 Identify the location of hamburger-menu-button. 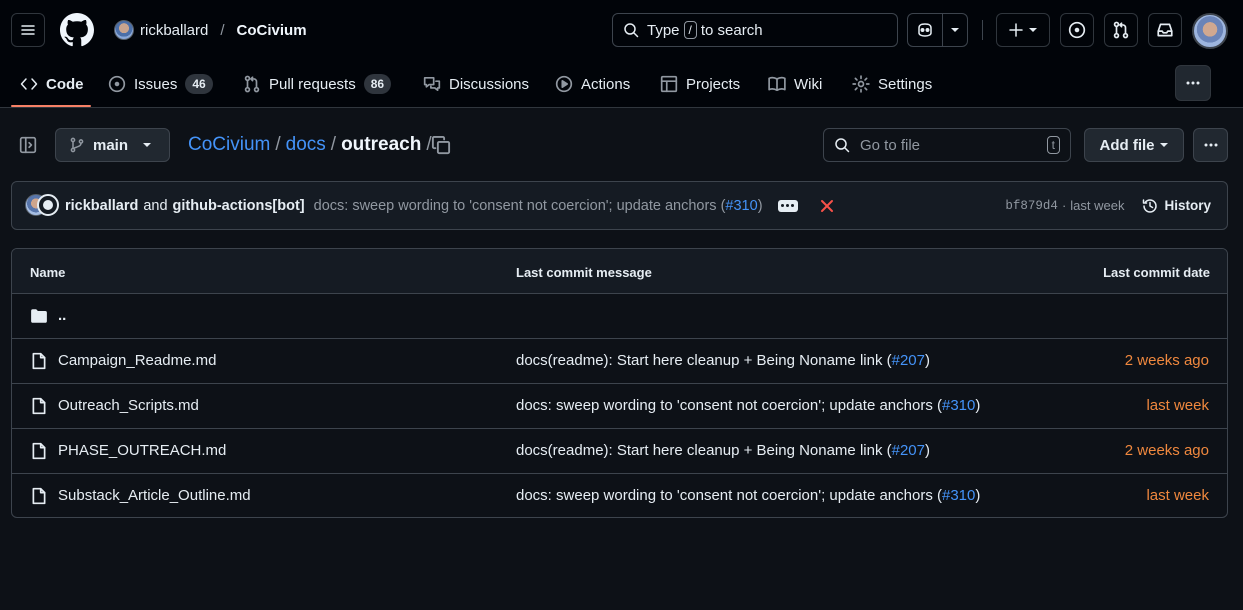
(28, 30).